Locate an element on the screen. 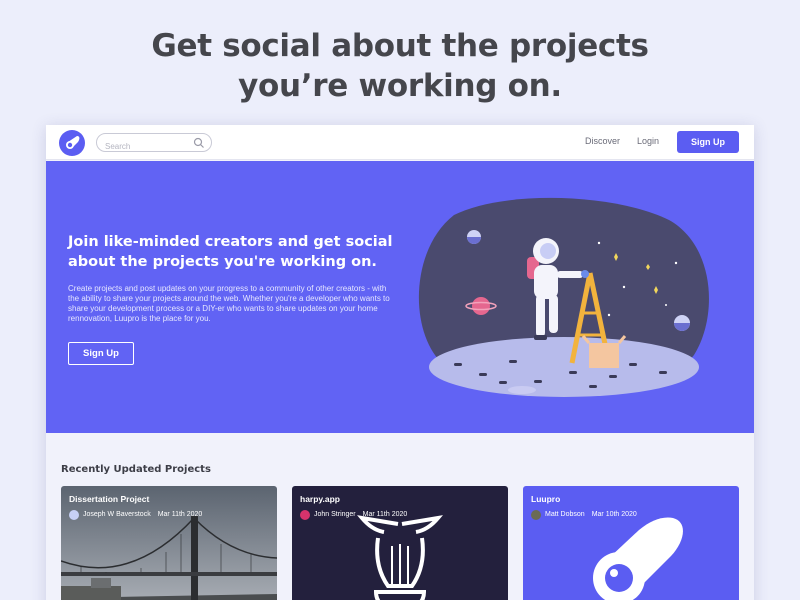 Image resolution: width=800 pixels, height=600 pixels. recent-projects-heading: Recently Updated Projects is located at coordinates (136, 469).